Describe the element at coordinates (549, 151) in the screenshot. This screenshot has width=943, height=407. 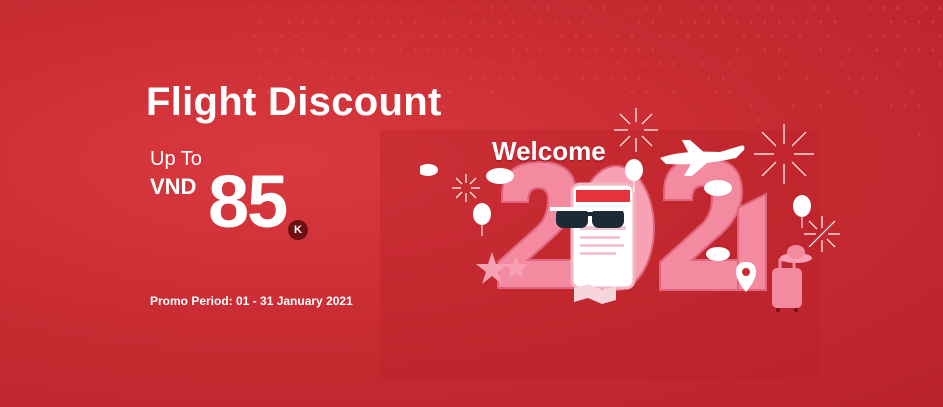
I see `welcome-text: Welcome` at that location.